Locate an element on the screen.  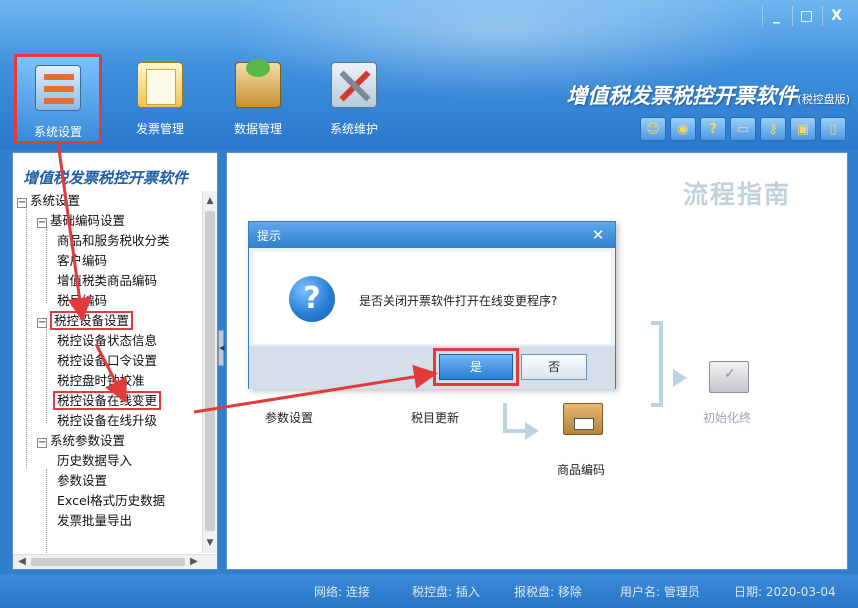
scroll-left-icon: ◀ is located at coordinates (22, 562).